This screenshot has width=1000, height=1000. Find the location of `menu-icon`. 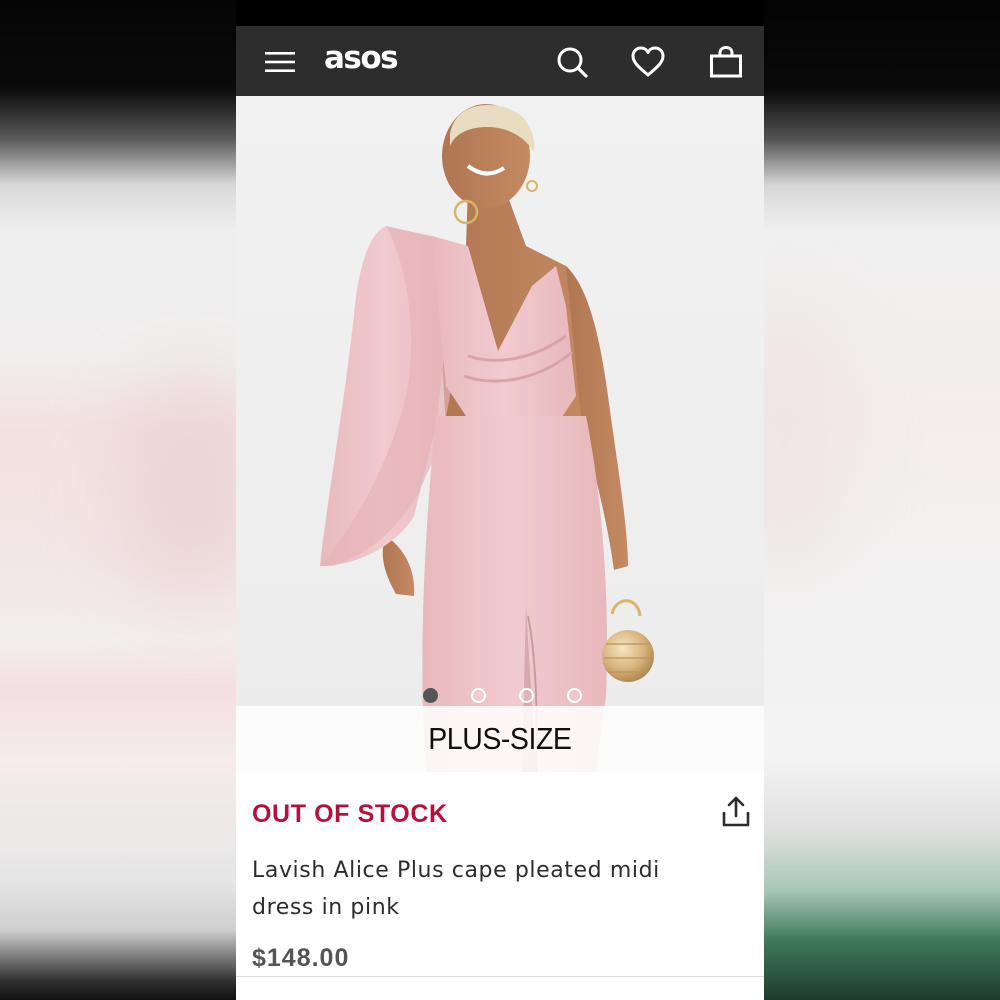

menu-icon is located at coordinates (280, 62).